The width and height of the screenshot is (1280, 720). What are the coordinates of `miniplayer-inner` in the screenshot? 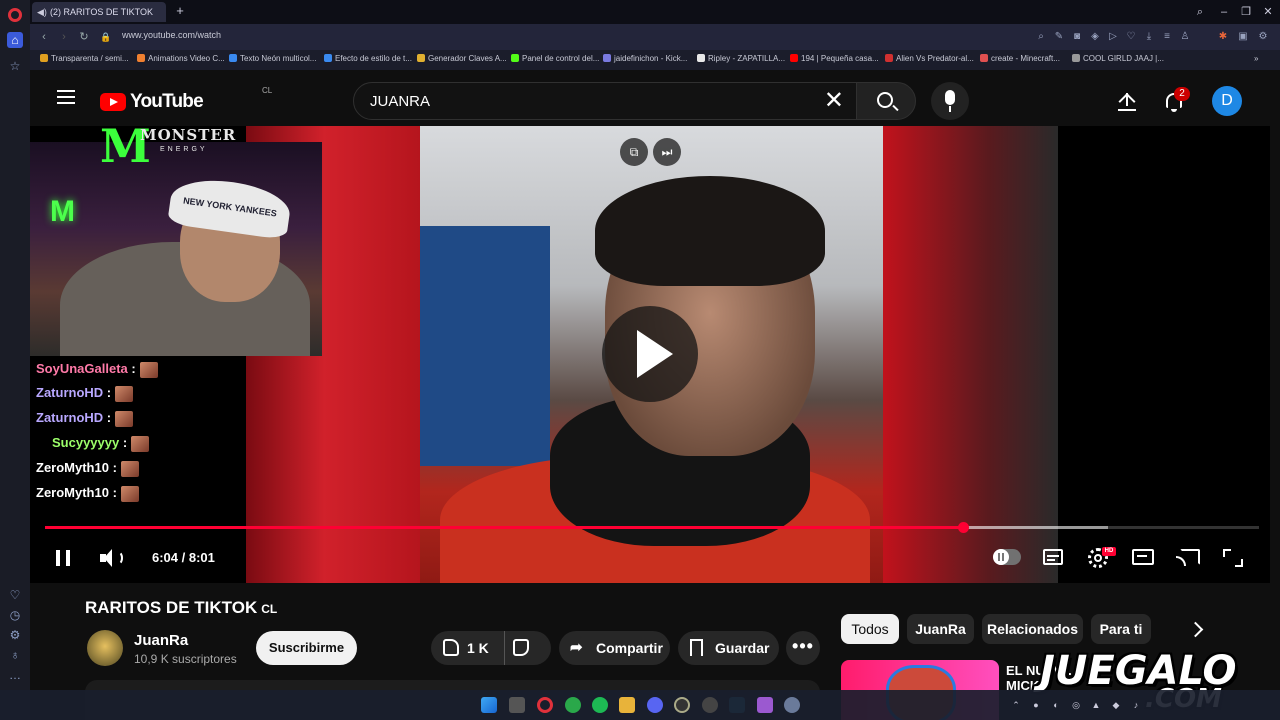 It's located at (1142, 556).